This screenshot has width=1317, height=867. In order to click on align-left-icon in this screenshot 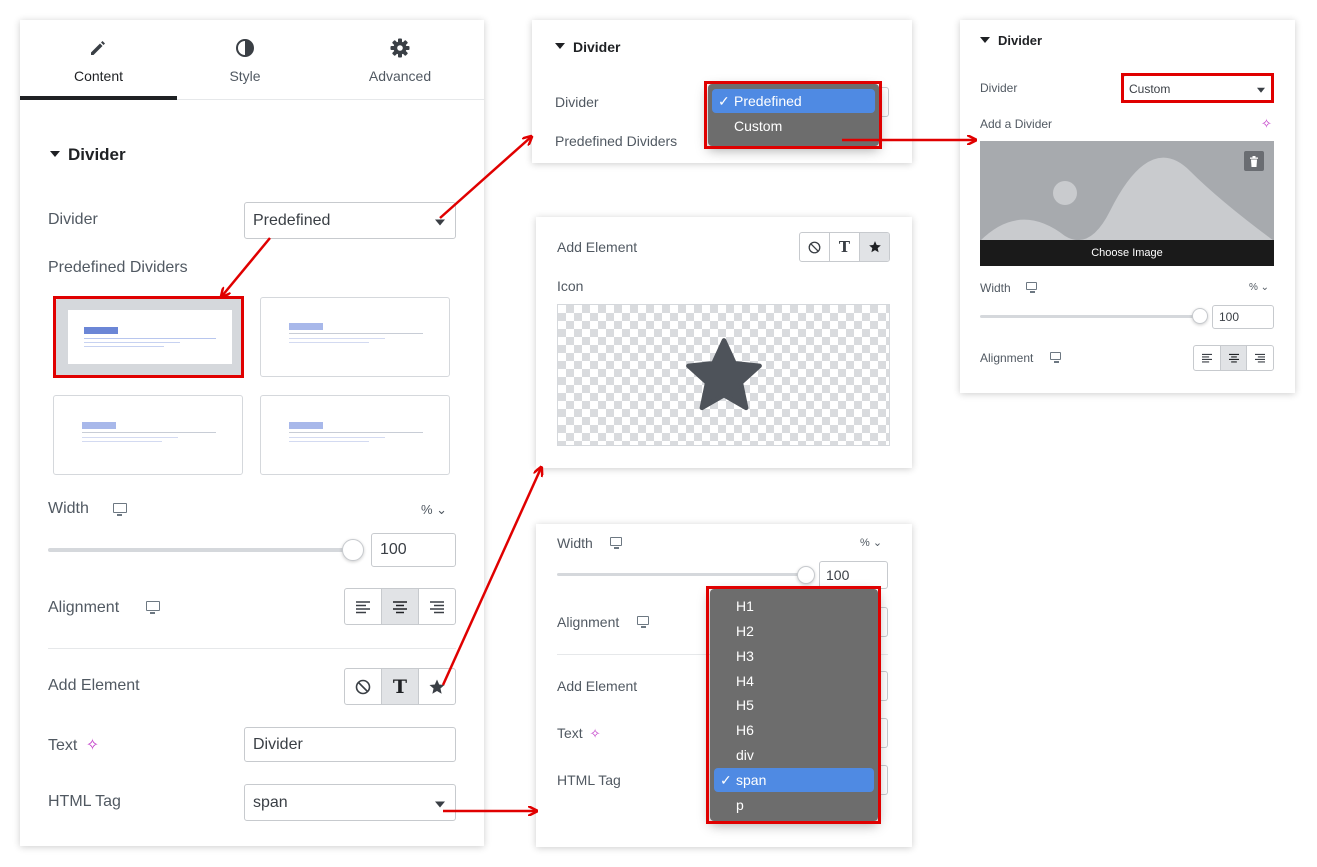, I will do `click(363, 606)`.